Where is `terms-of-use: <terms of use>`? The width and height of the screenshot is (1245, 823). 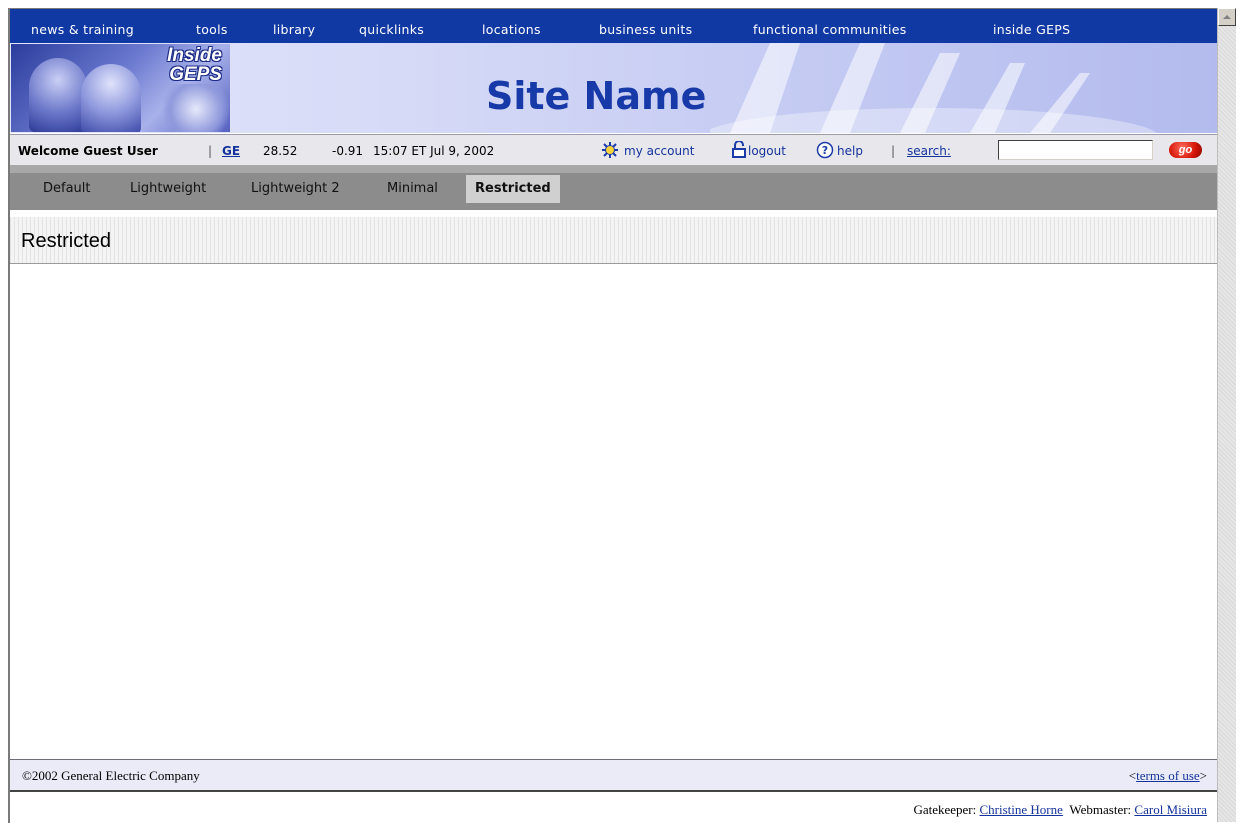
terms-of-use: <terms of use> is located at coordinates (1168, 776).